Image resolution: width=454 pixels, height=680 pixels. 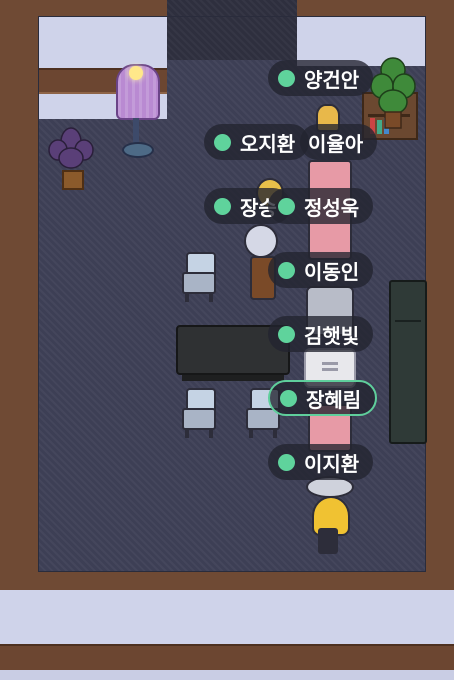 I want to click on player-tag: 양건안, so click(x=321, y=78).